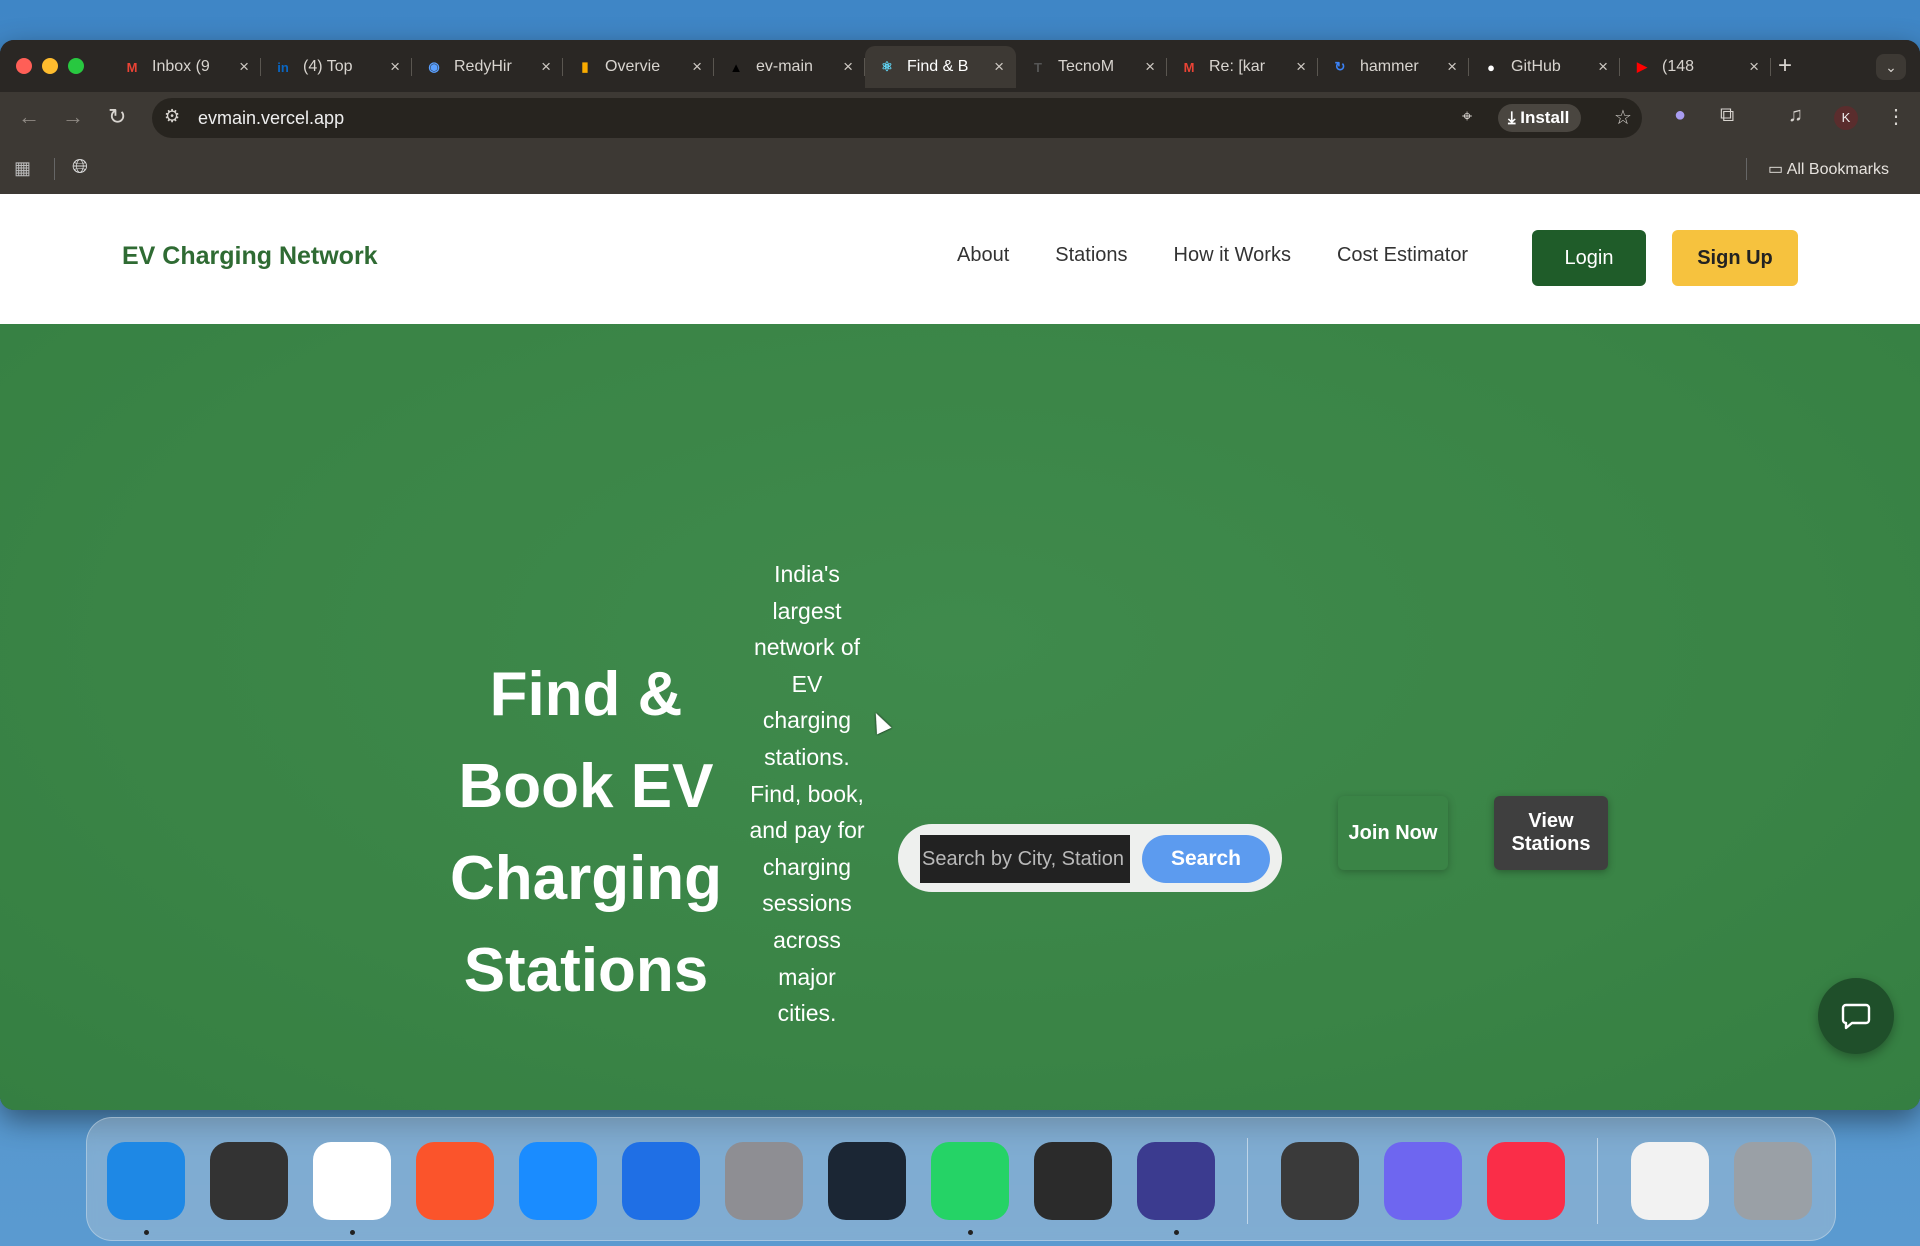 The image size is (1920, 1246). Describe the element at coordinates (1551, 833) in the screenshot. I see `view-stations-button: View Stations` at that location.